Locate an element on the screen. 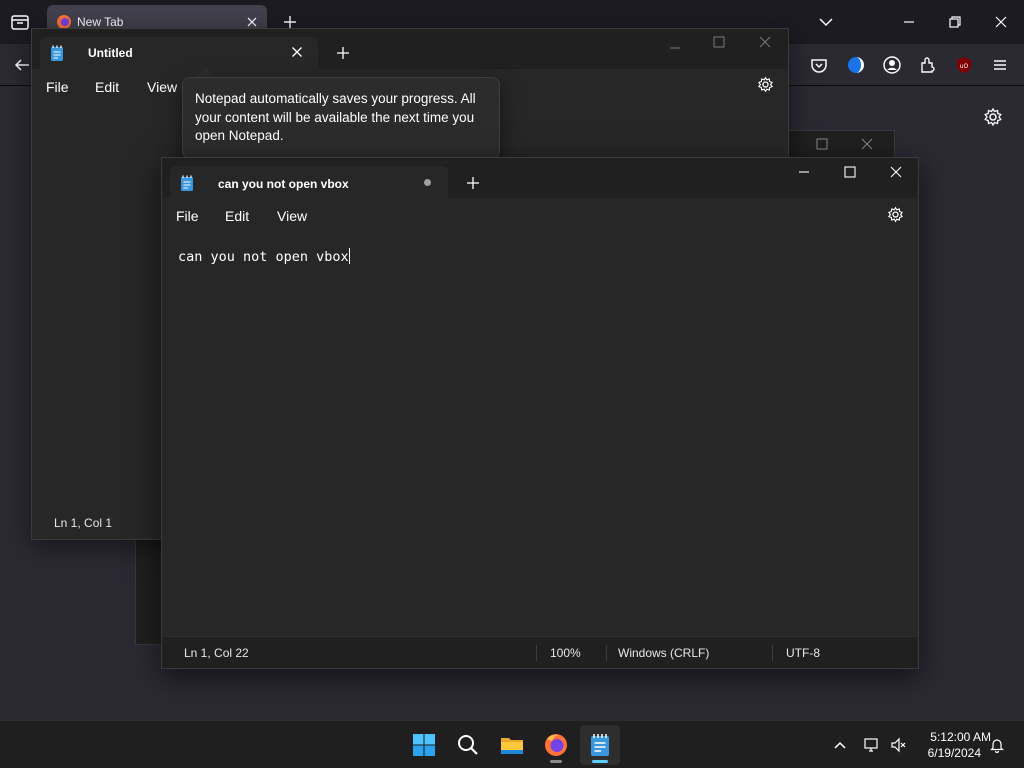 This screenshot has height=768, width=1024. restore-icon is located at coordinates (955, 22).